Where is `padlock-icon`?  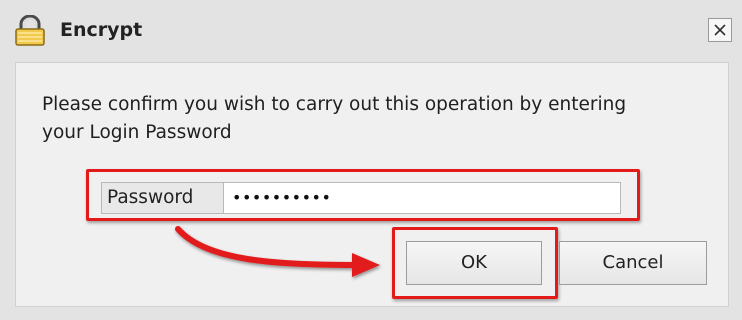
padlock-icon is located at coordinates (30, 30).